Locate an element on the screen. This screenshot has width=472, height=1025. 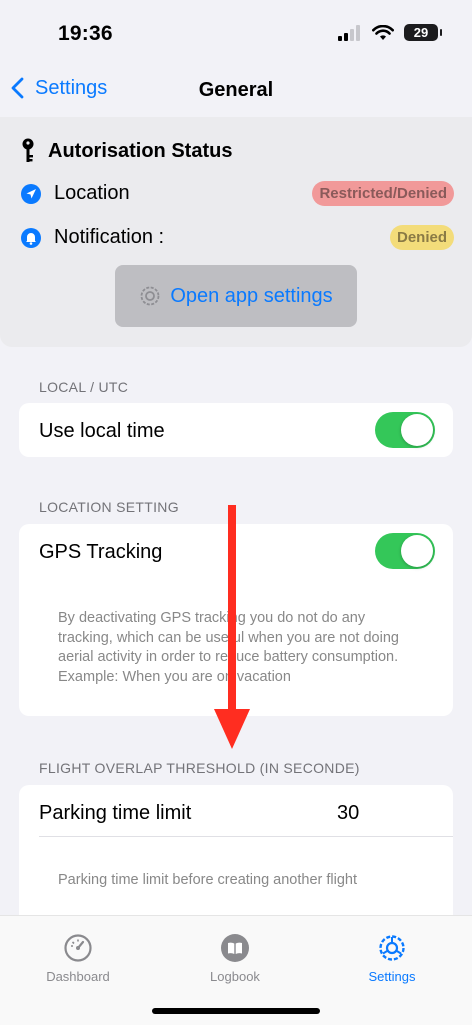
authorisation-title: Autorisation Status is located at coordinates (140, 150).